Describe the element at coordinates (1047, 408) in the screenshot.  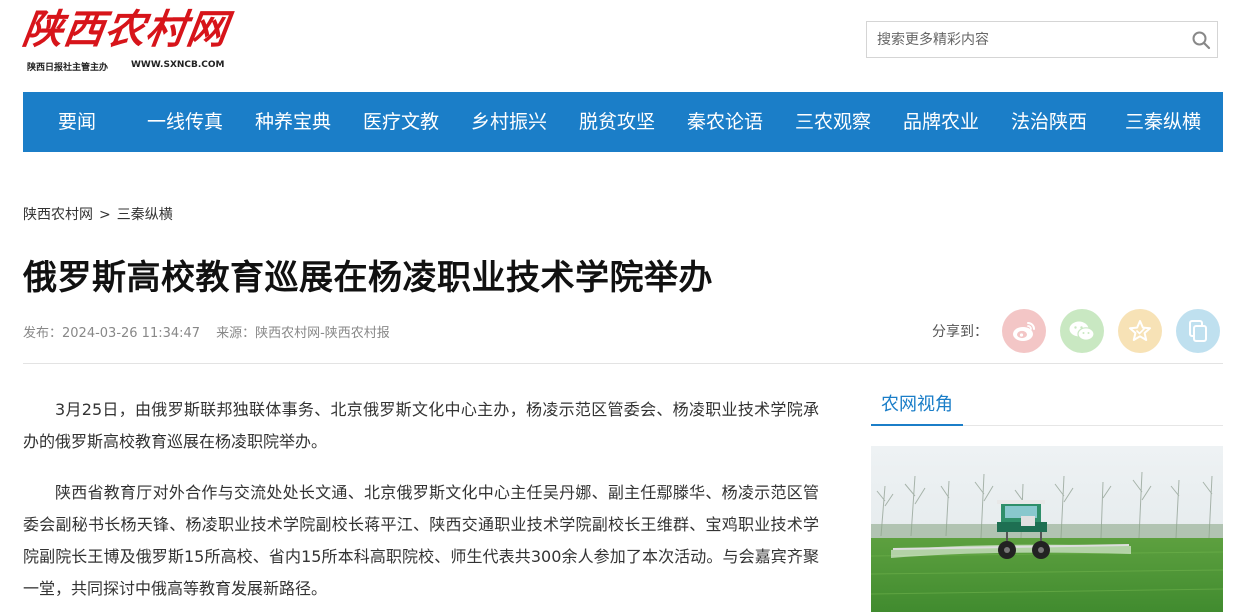
I see `sidebar-tab-row: 农网视角` at that location.